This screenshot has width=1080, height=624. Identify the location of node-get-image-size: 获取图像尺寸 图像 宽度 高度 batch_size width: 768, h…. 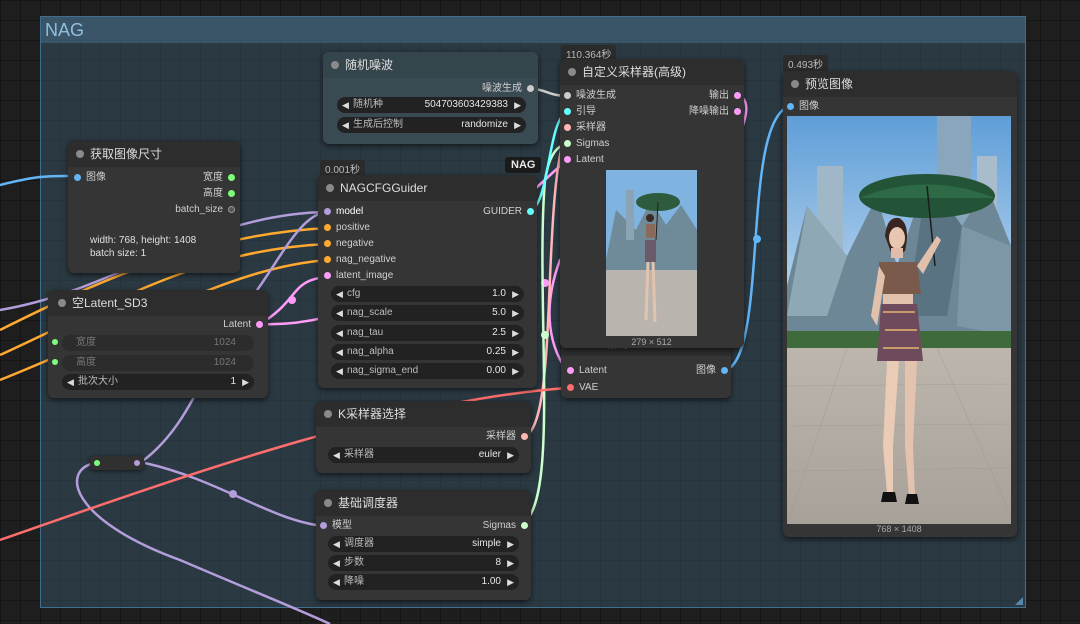
(154, 207).